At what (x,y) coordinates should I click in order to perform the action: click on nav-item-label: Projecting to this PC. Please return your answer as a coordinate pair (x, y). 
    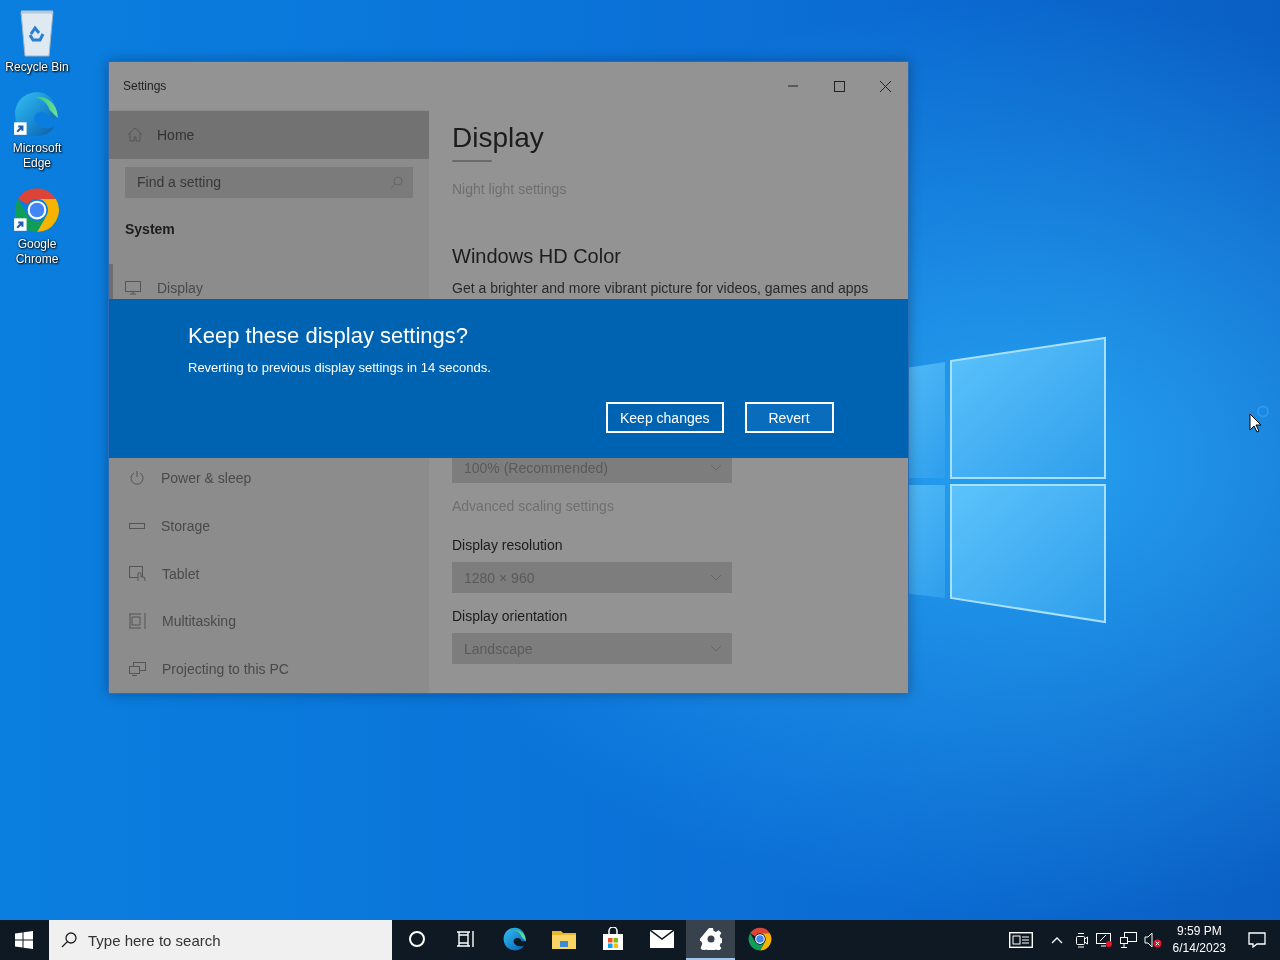
    Looking at the image, I should click on (225, 669).